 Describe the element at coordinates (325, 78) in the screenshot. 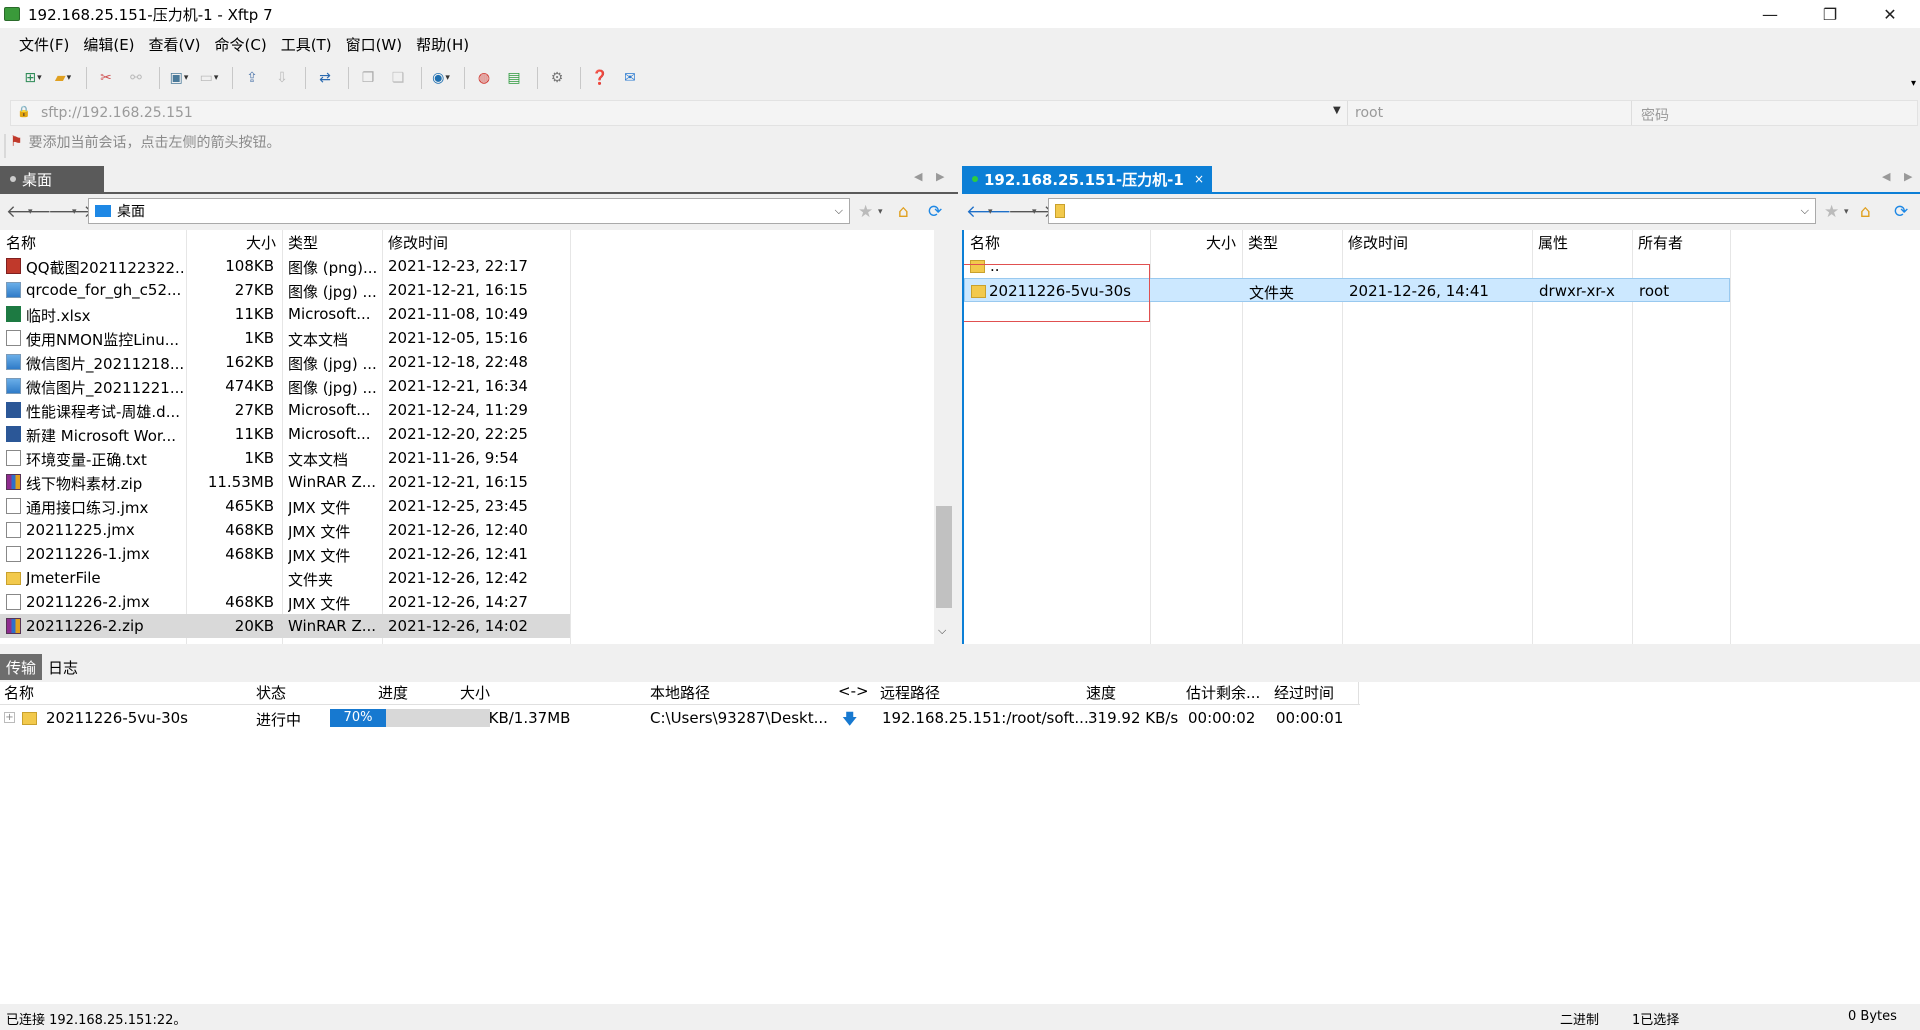

I see `sync-icon: ⇄` at that location.